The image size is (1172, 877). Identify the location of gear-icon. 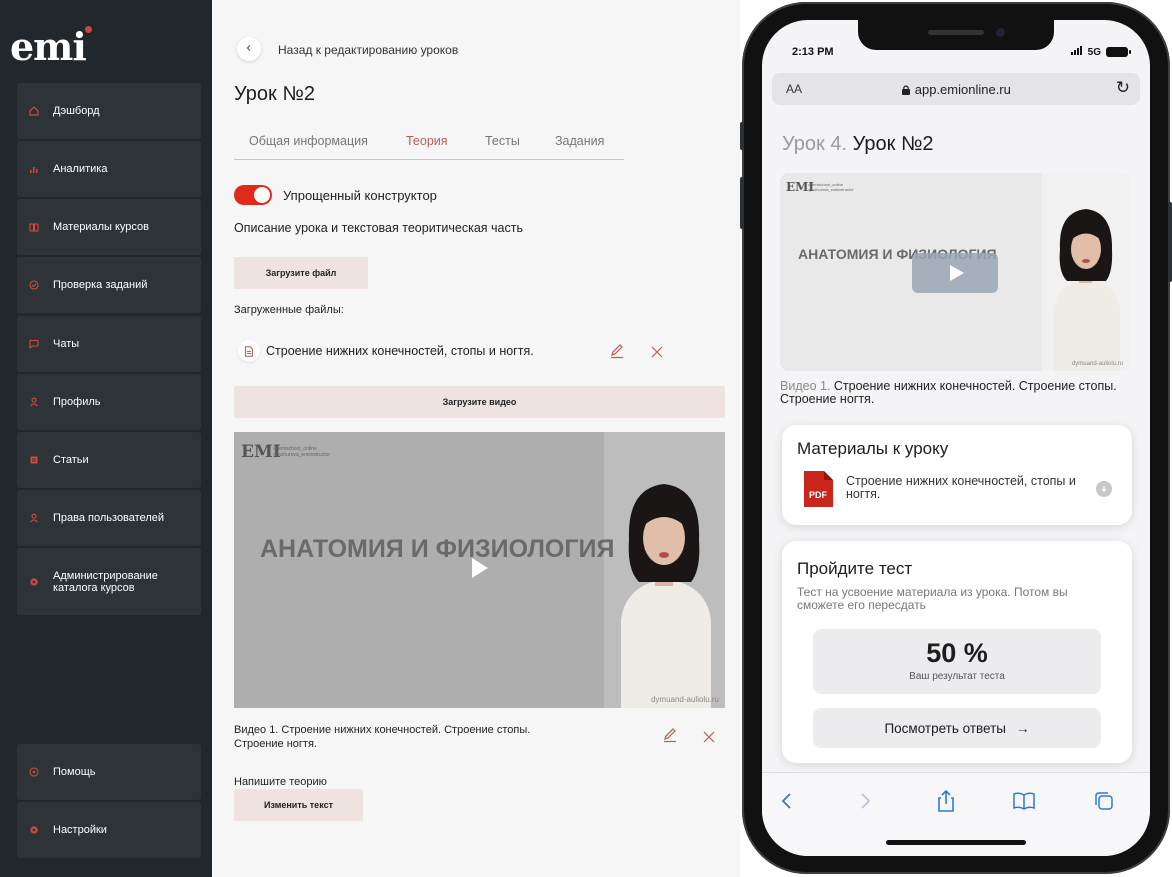
(34, 582).